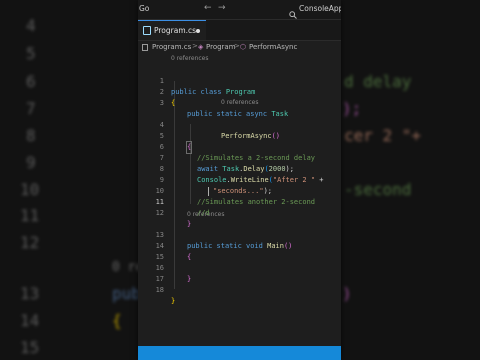 The height and width of the screenshot is (360, 480). I want to click on comment: //d, so click(203, 213).